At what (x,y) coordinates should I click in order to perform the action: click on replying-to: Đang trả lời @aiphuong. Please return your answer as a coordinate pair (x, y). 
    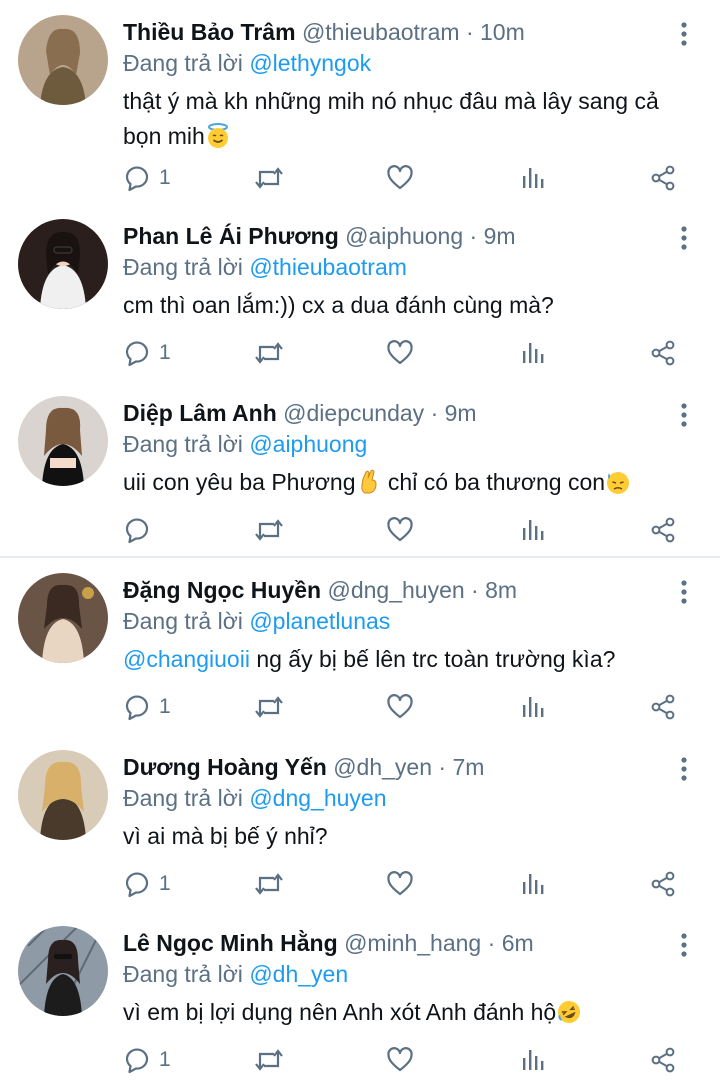
    Looking at the image, I should click on (245, 444).